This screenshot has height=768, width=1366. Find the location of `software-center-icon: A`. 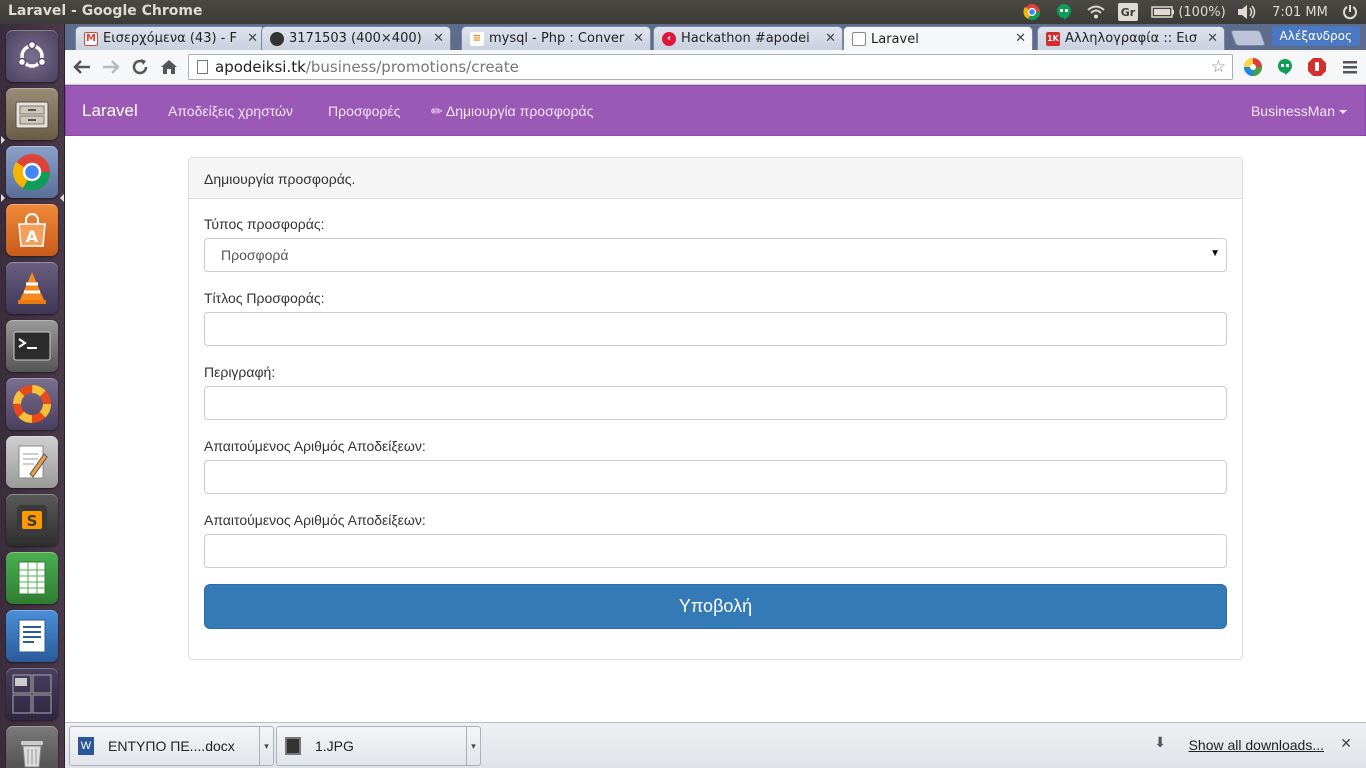

software-center-icon: A is located at coordinates (32, 230).